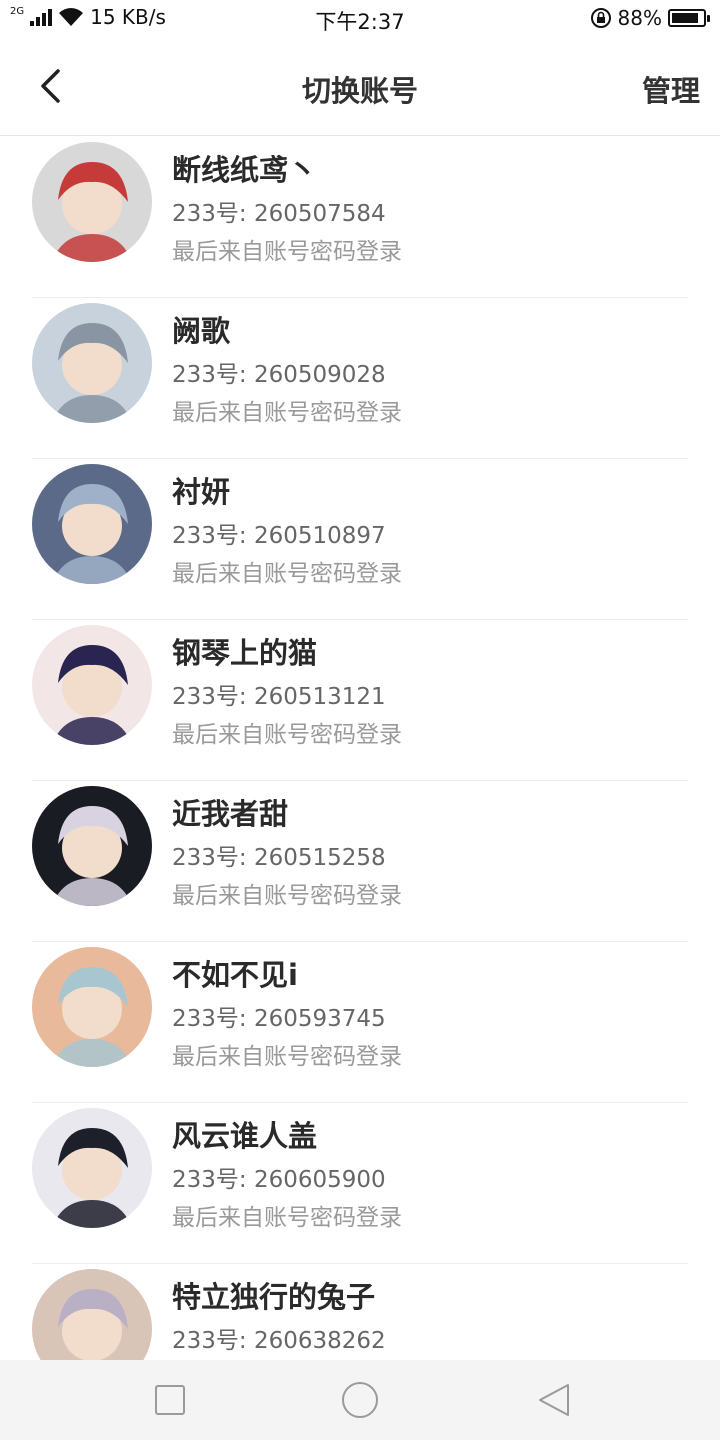  What do you see at coordinates (359, 91) in the screenshot?
I see `page-title: 切换账号` at bounding box center [359, 91].